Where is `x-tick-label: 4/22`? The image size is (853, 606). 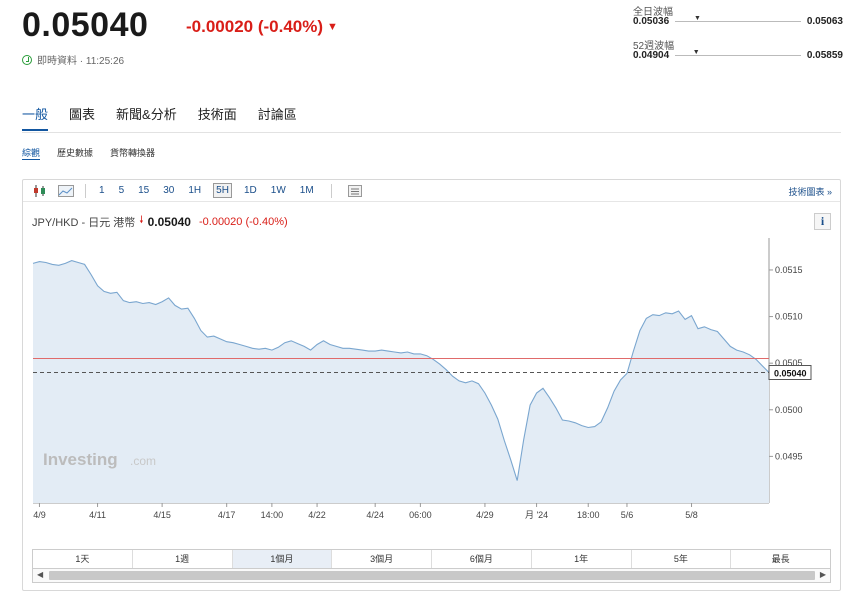
x-tick-label: 4/22 is located at coordinates (317, 515).